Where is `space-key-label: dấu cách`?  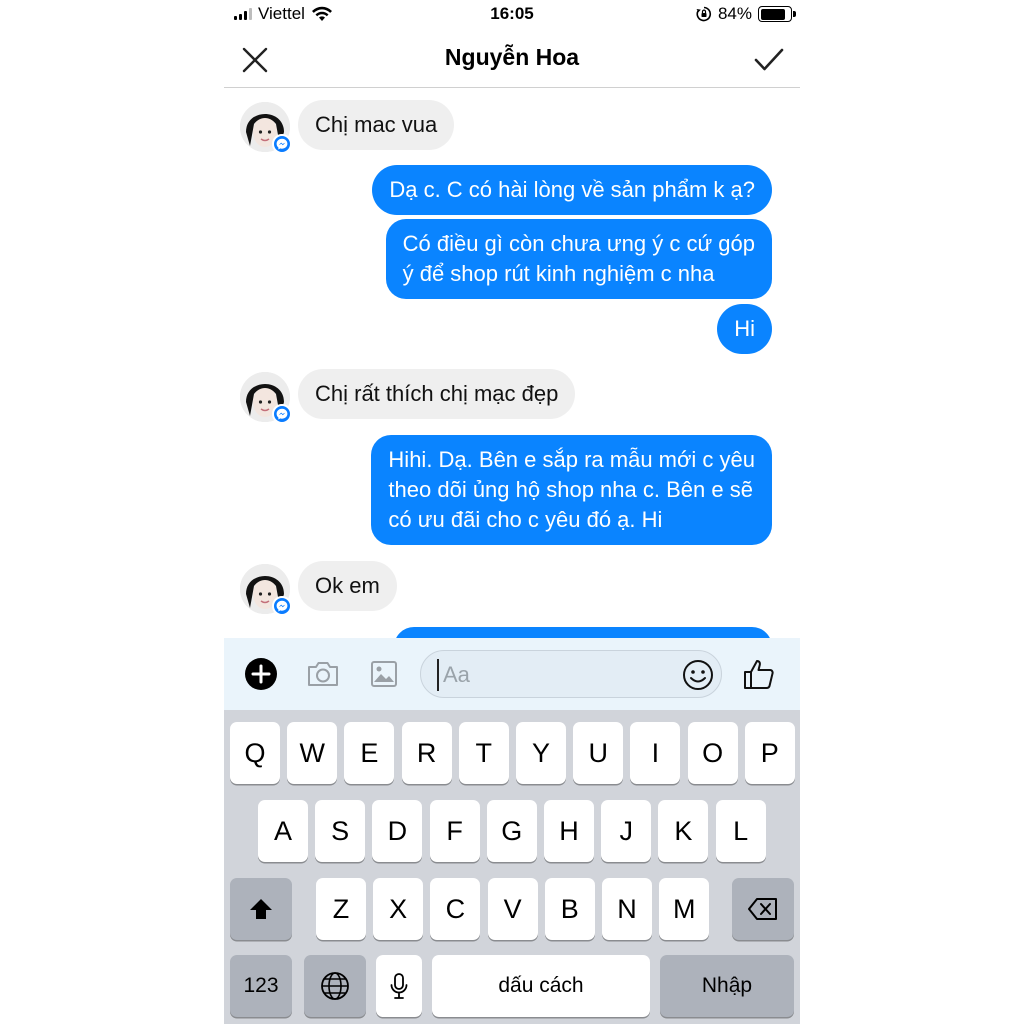
space-key-label: dấu cách is located at coordinates (541, 985).